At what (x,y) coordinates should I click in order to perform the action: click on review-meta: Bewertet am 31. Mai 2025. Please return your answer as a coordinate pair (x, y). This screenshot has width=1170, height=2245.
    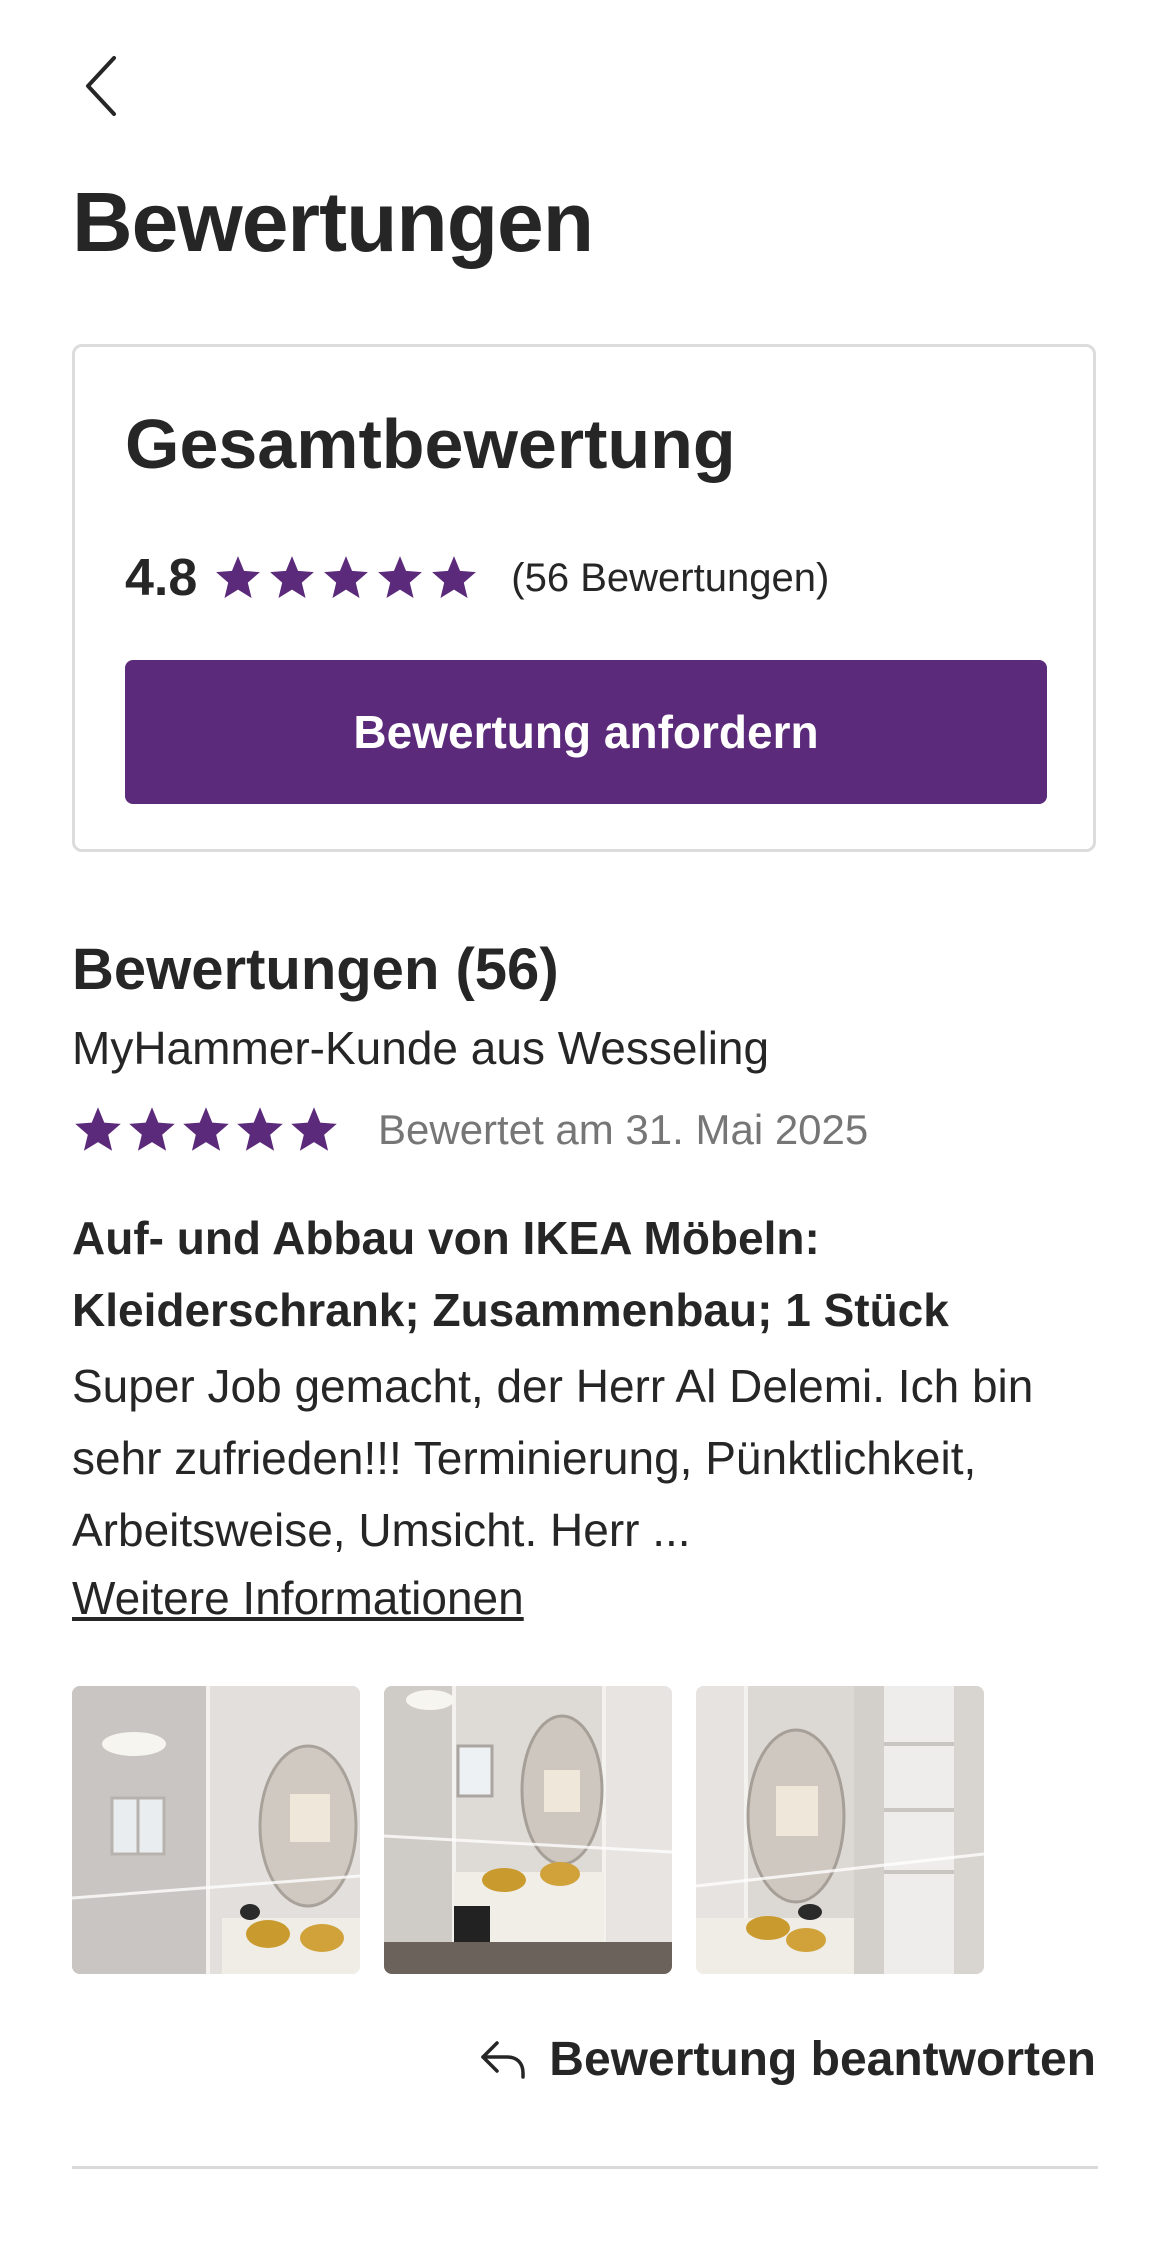
    Looking at the image, I should click on (470, 1130).